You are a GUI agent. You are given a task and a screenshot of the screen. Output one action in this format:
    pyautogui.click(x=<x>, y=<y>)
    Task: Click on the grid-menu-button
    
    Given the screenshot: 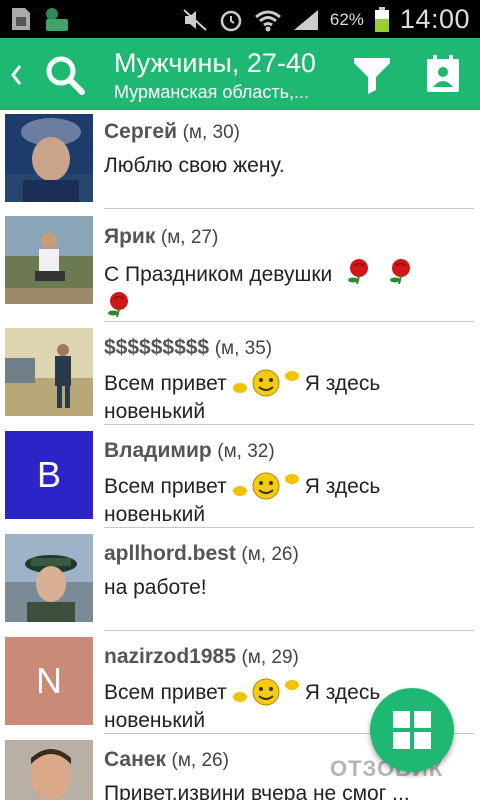 What is the action you would take?
    pyautogui.click(x=412, y=730)
    